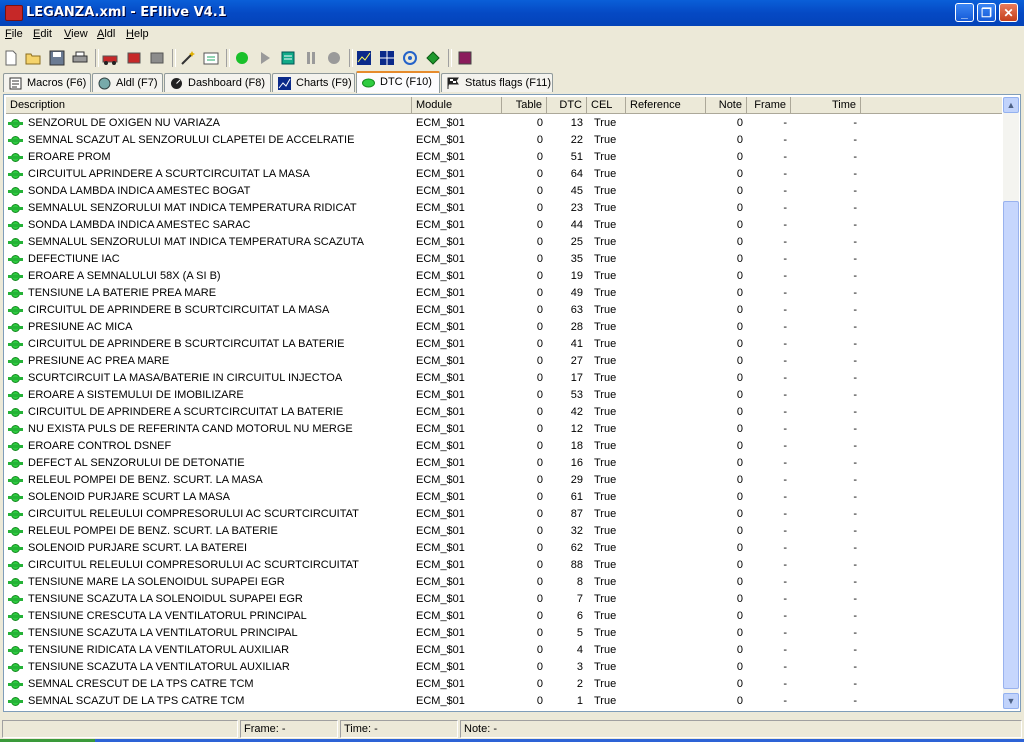 This screenshot has height=742, width=1024. Describe the element at coordinates (504, 361) in the screenshot. I see `table-row: PRESIUNE AC PREA MARE ECM_$01 0 27 True 0 - -` at that location.